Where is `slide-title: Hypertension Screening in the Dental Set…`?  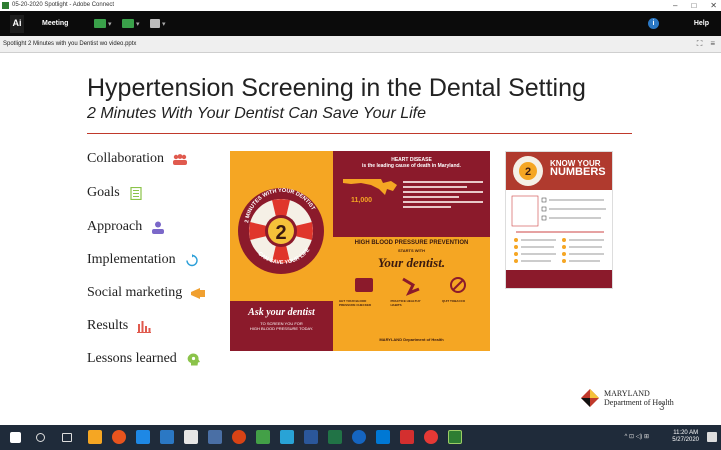 slide-title: Hypertension Screening in the Dental Set… is located at coordinates (336, 88).